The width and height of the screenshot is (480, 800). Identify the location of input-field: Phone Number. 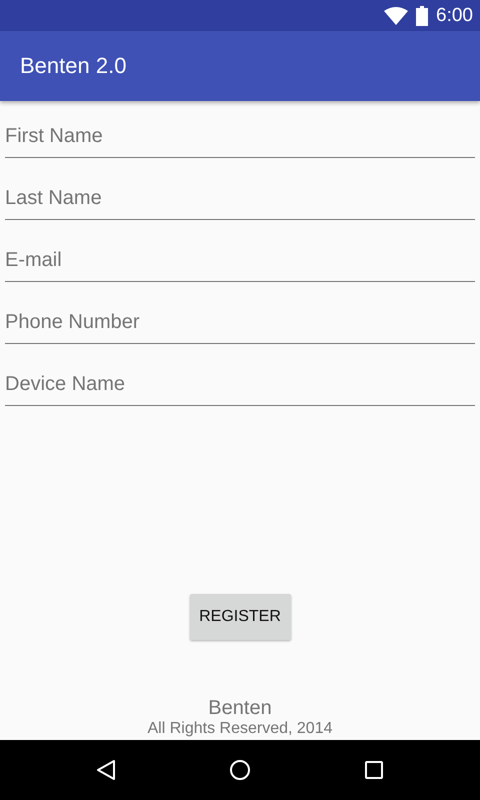
(240, 318).